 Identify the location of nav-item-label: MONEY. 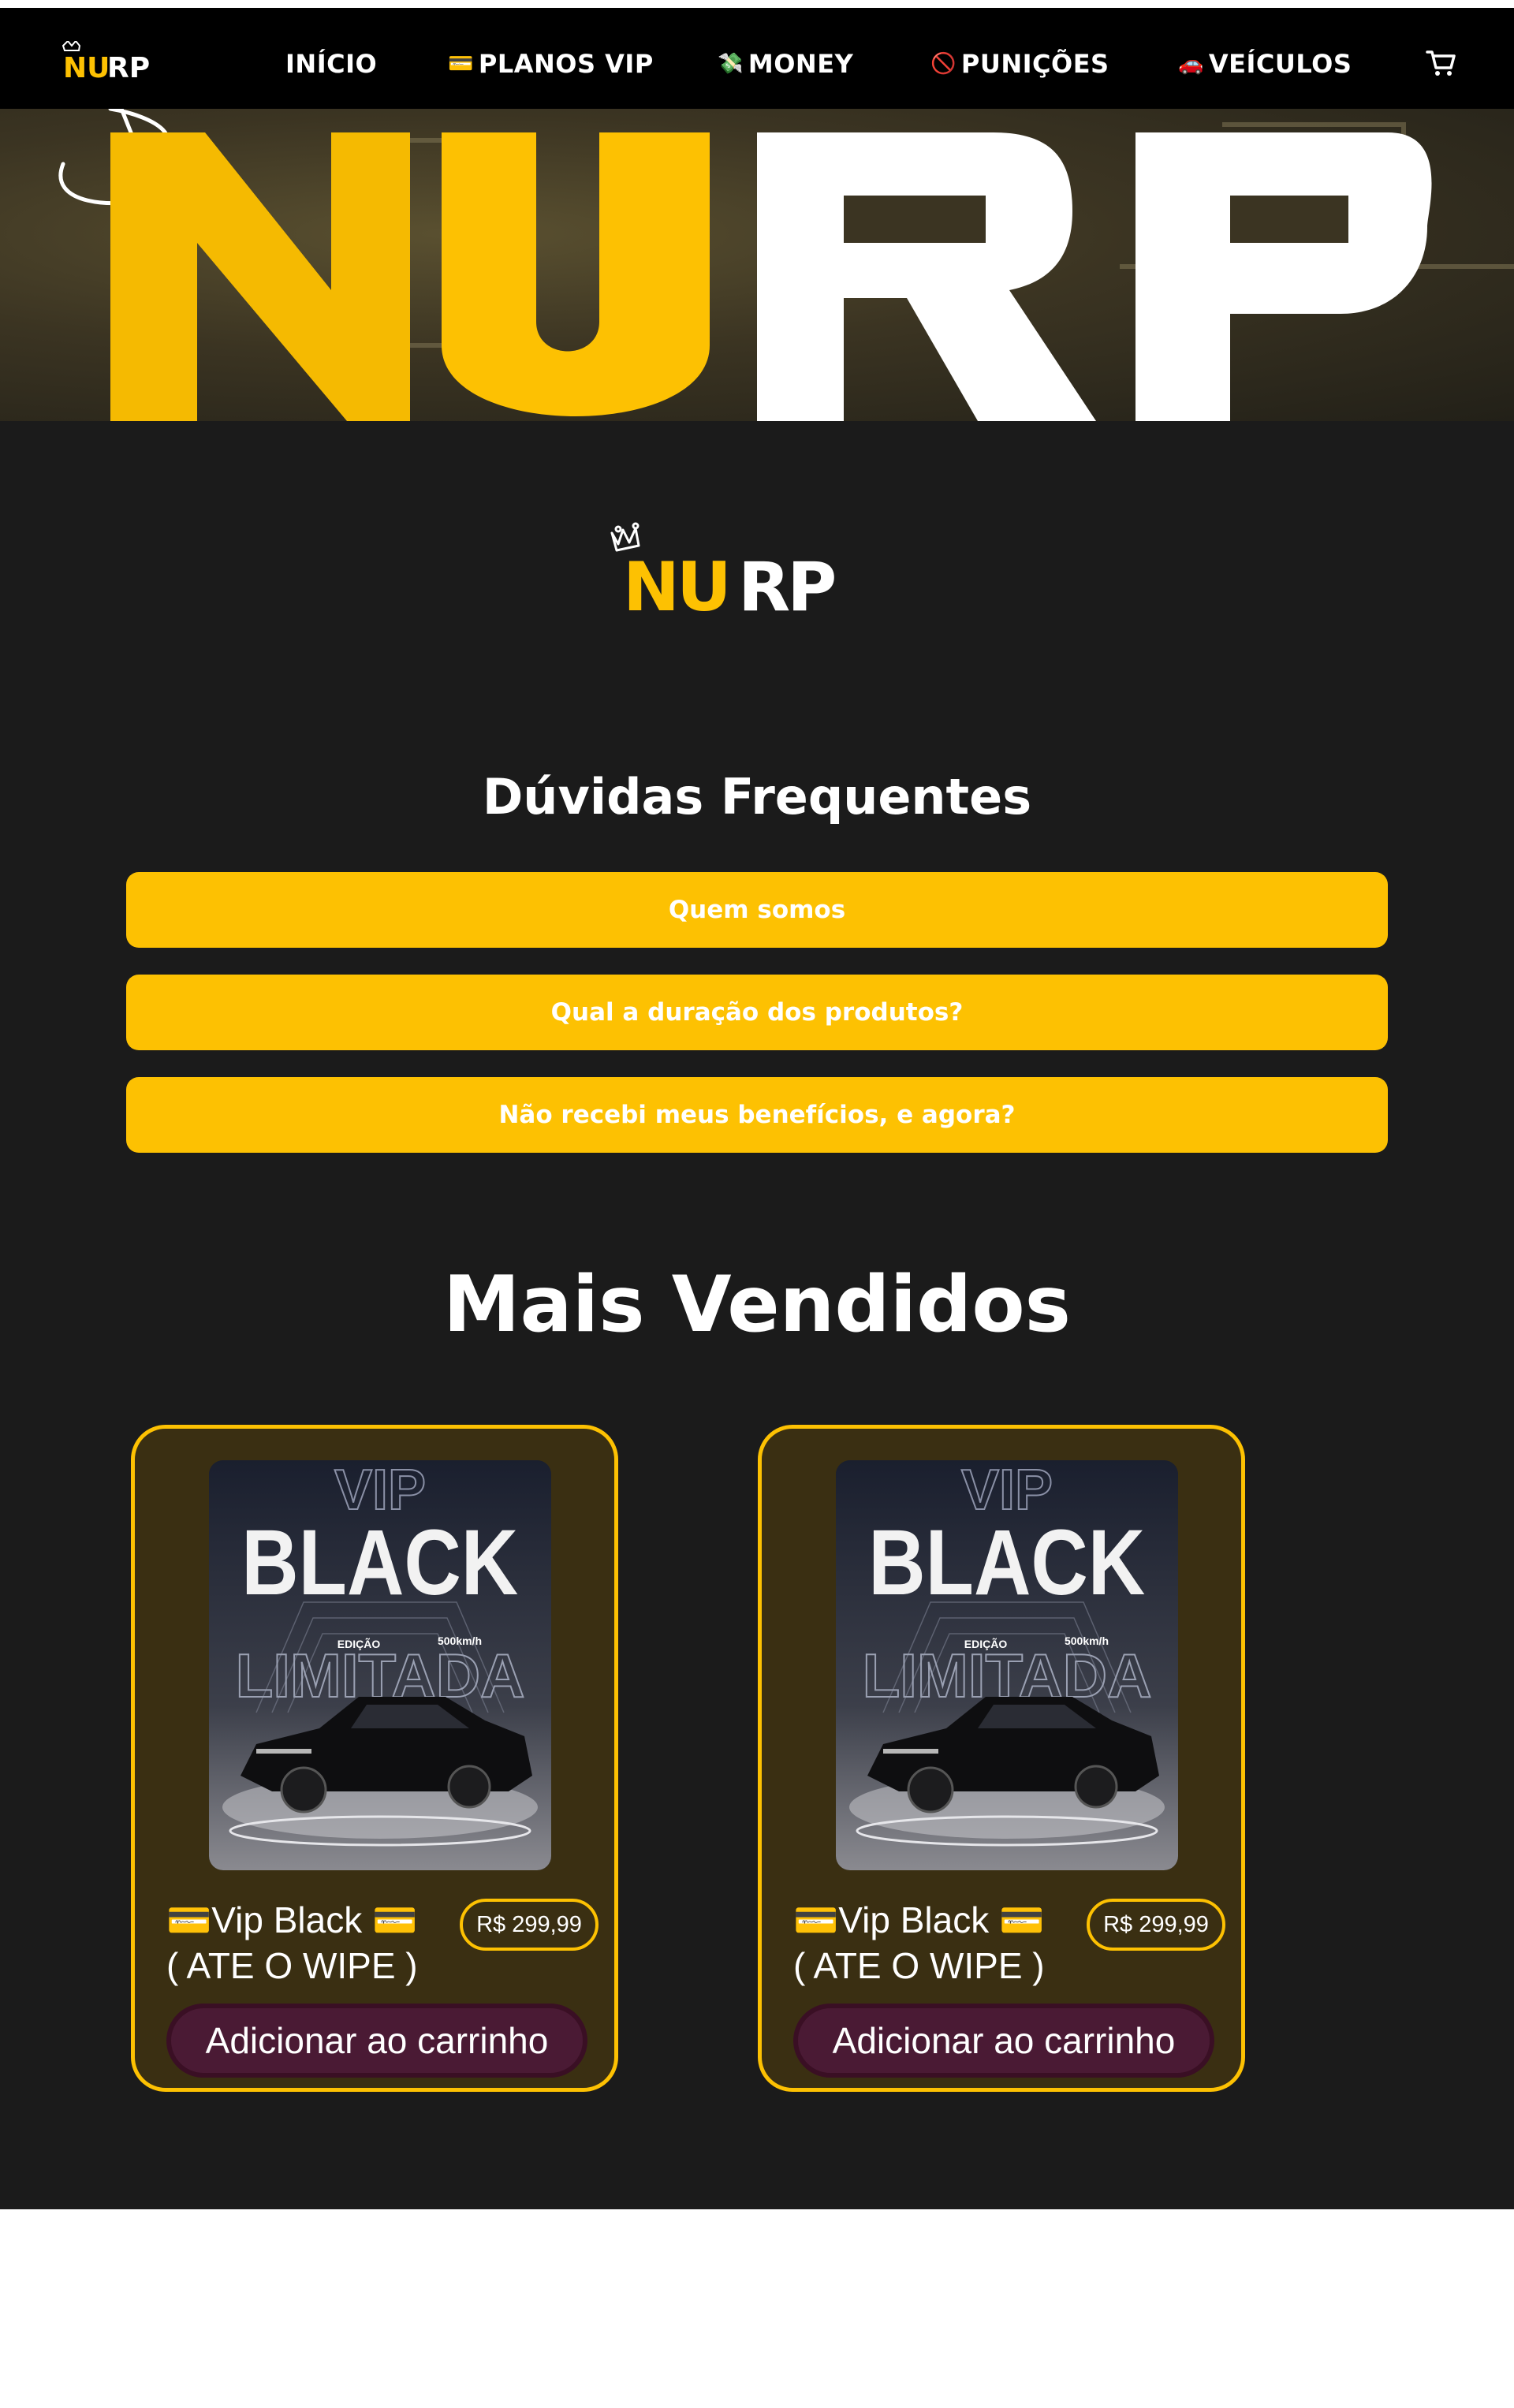
(801, 64).